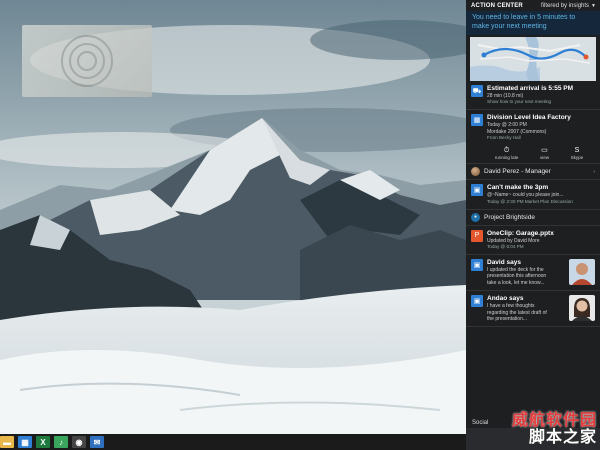 This screenshot has width=600, height=450. I want to click on meeting-organizer: From Becky Hall, so click(504, 138).